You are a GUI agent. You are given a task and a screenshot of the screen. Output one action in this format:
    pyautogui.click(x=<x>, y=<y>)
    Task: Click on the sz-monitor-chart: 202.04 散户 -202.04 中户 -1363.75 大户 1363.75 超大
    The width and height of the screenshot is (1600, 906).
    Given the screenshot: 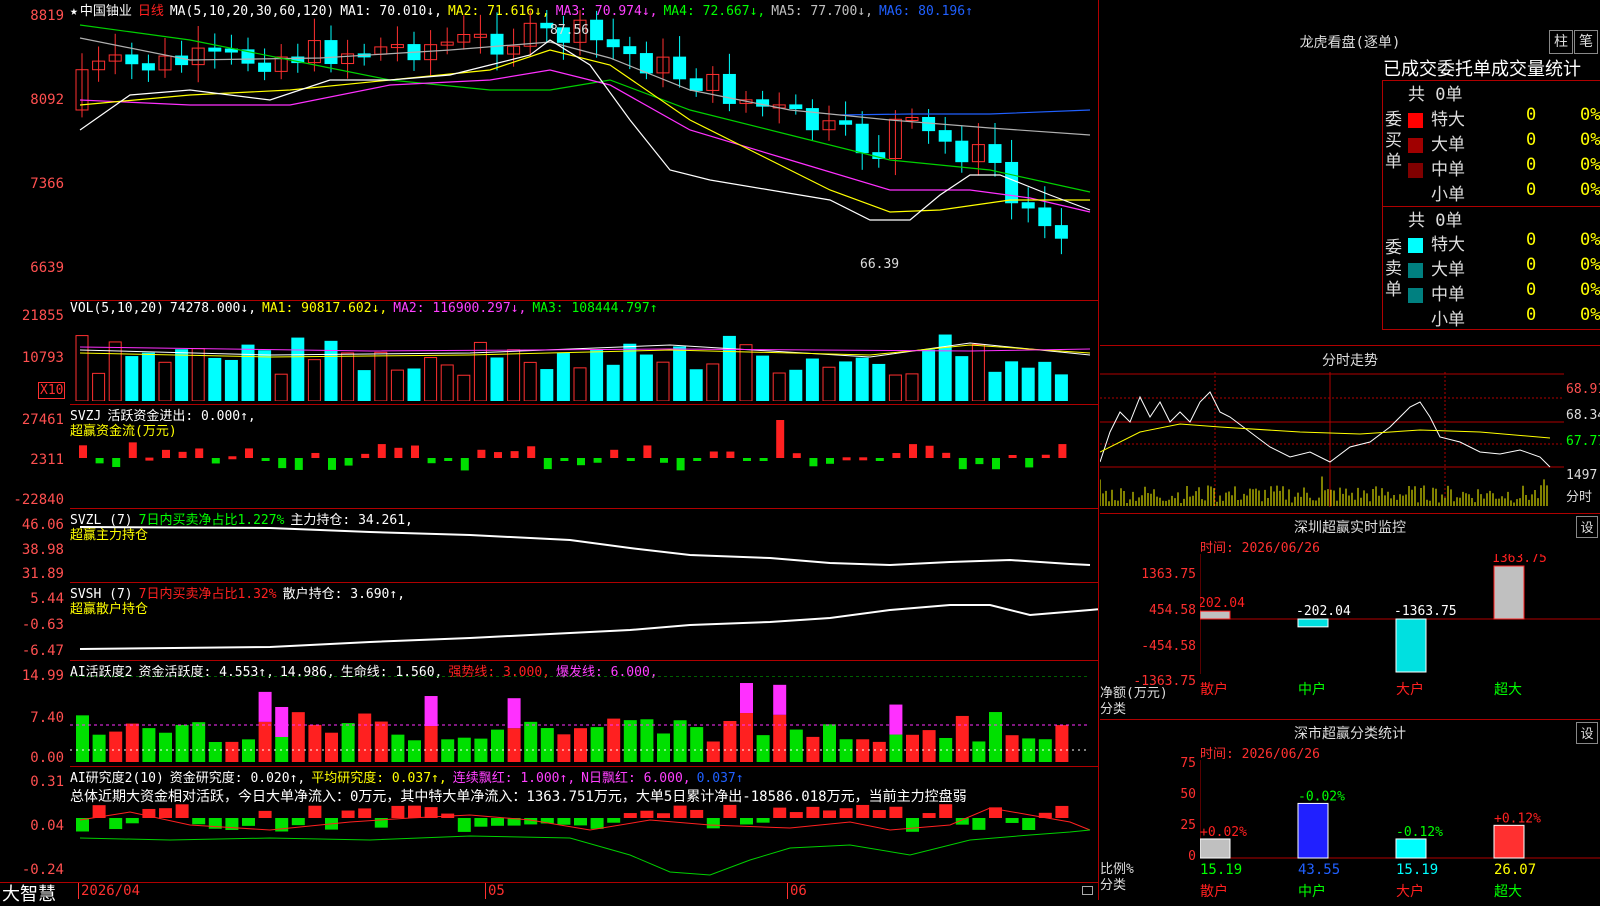 What is the action you would take?
    pyautogui.click(x=1400, y=639)
    